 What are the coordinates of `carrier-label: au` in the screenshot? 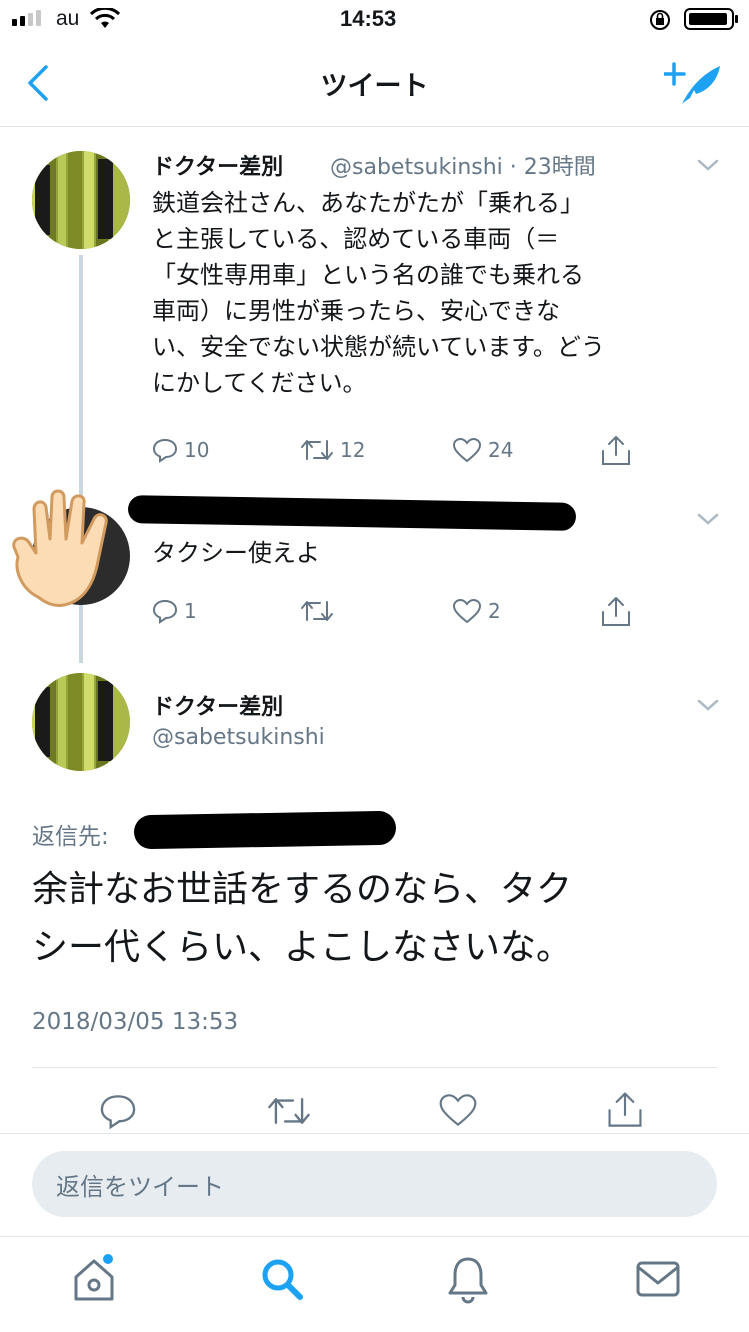 It's located at (68, 18).